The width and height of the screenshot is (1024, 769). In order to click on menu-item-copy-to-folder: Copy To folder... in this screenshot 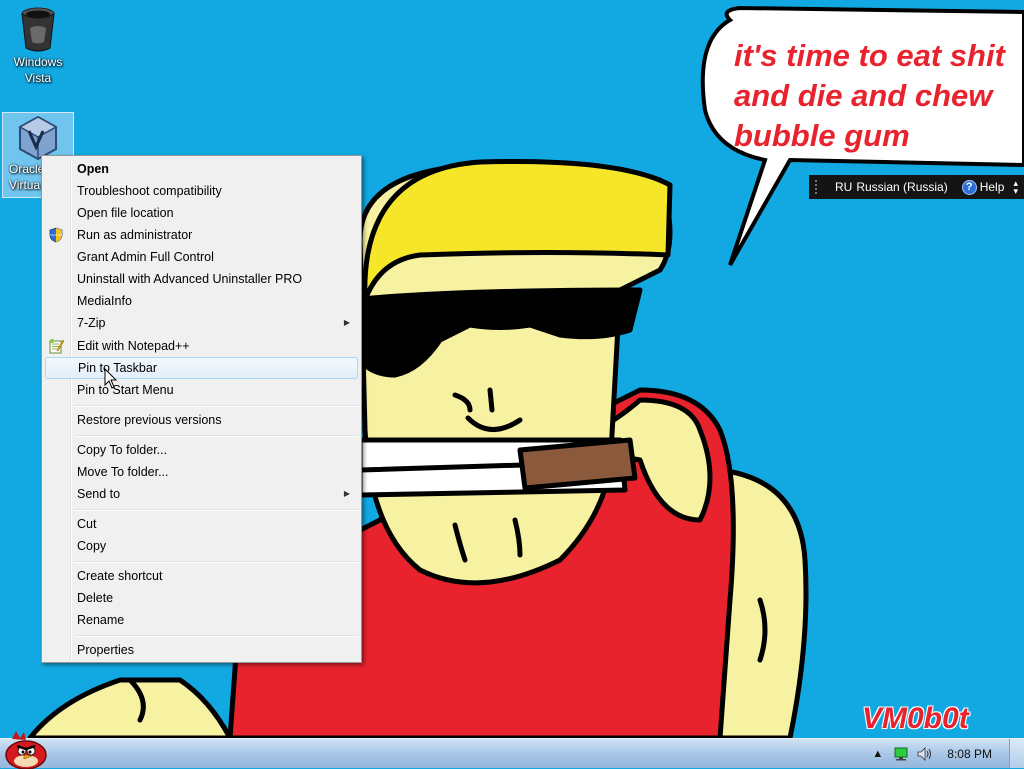, I will do `click(201, 450)`.